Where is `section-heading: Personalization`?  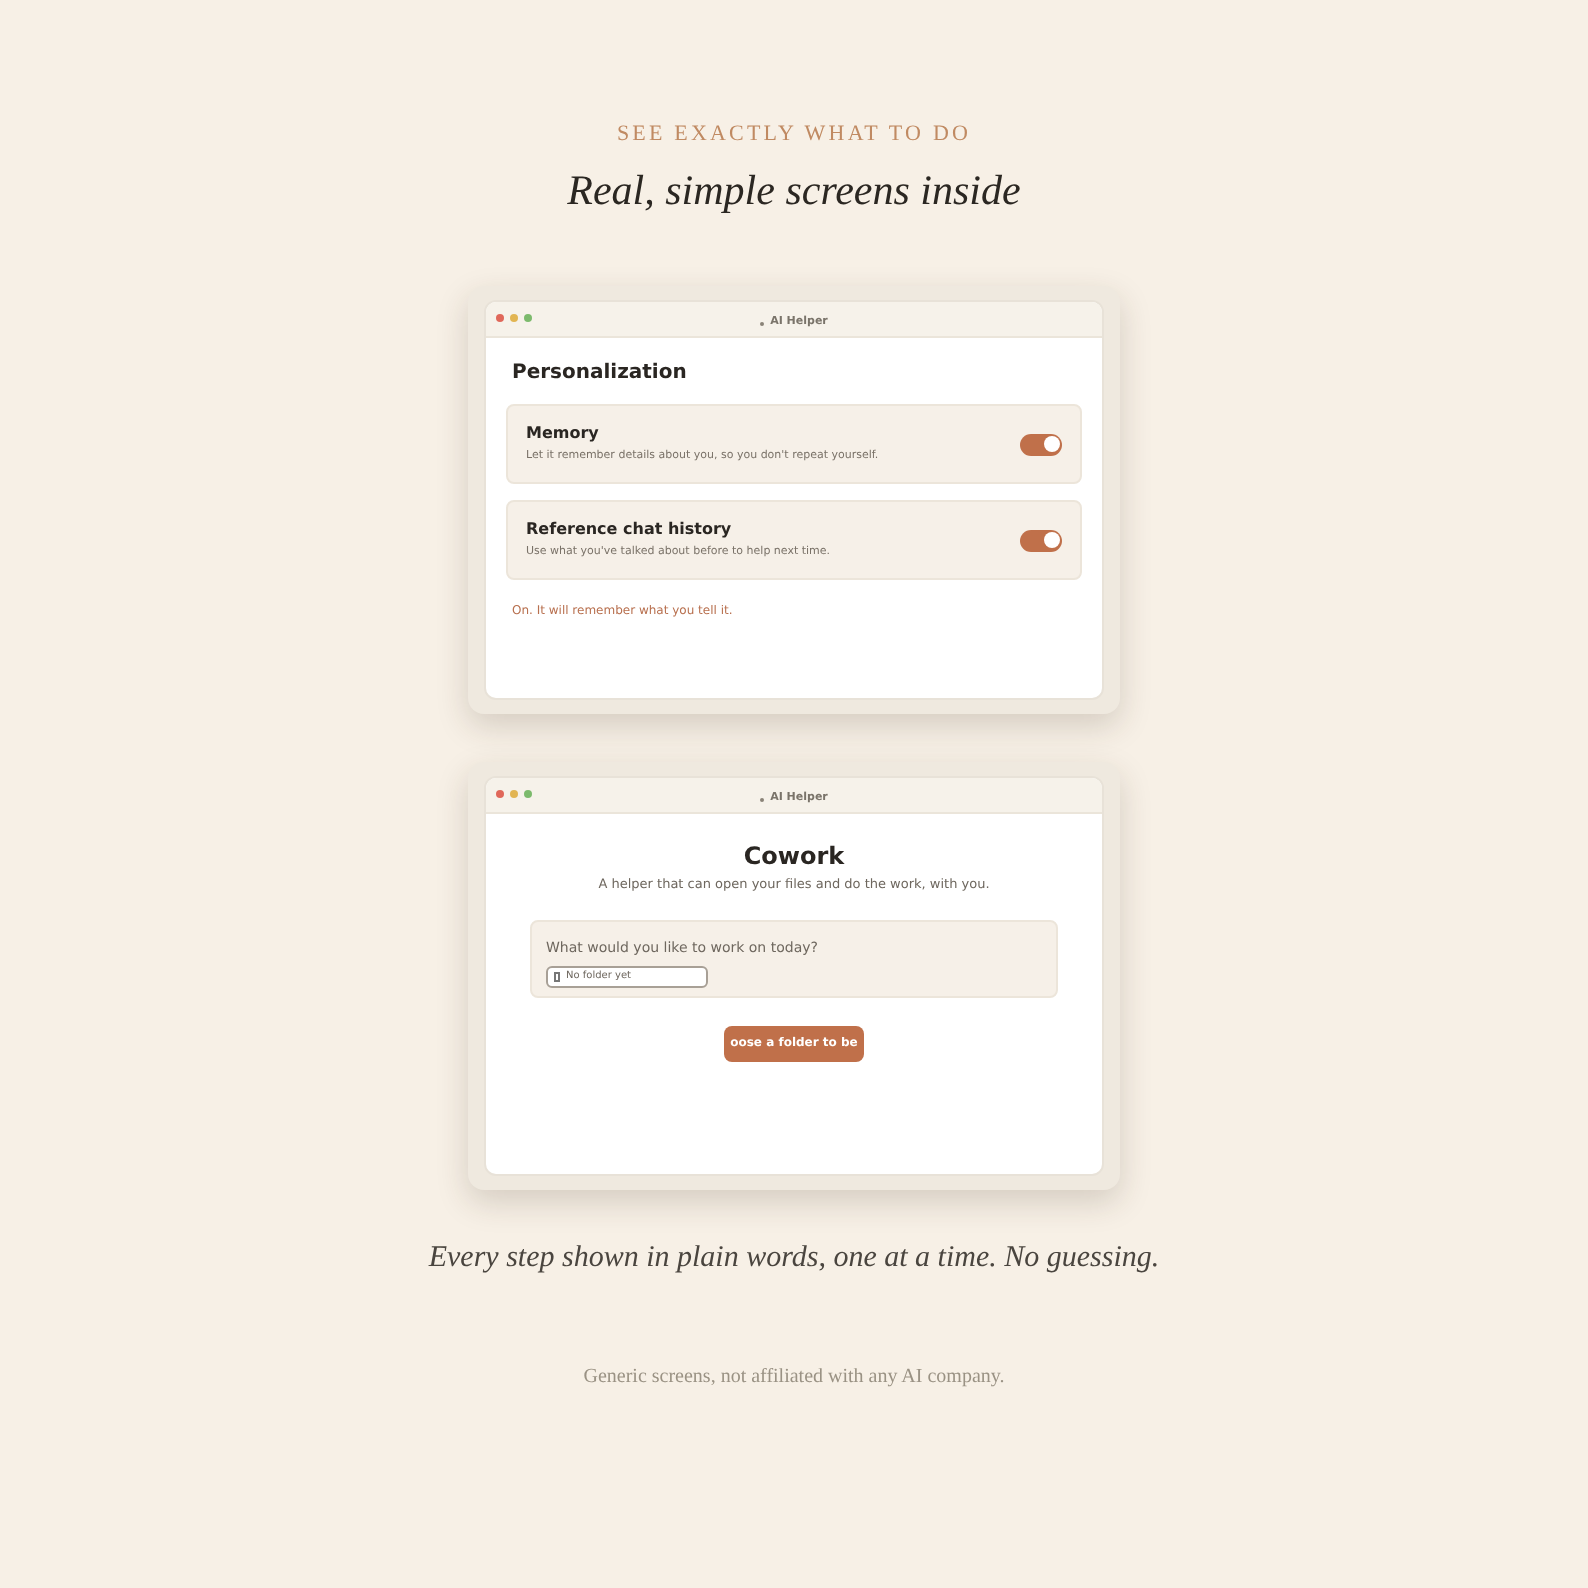 section-heading: Personalization is located at coordinates (600, 374).